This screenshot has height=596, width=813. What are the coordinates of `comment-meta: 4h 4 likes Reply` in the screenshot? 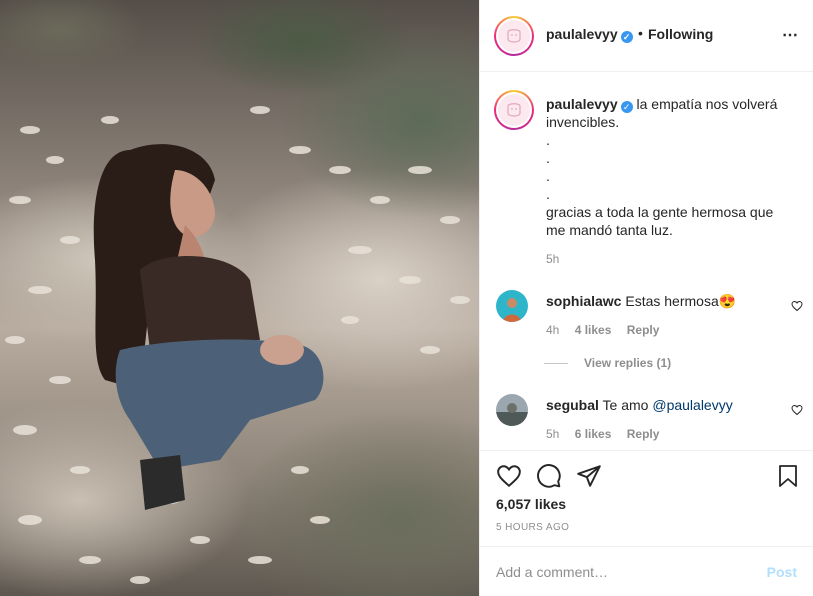 It's located at (608, 330).